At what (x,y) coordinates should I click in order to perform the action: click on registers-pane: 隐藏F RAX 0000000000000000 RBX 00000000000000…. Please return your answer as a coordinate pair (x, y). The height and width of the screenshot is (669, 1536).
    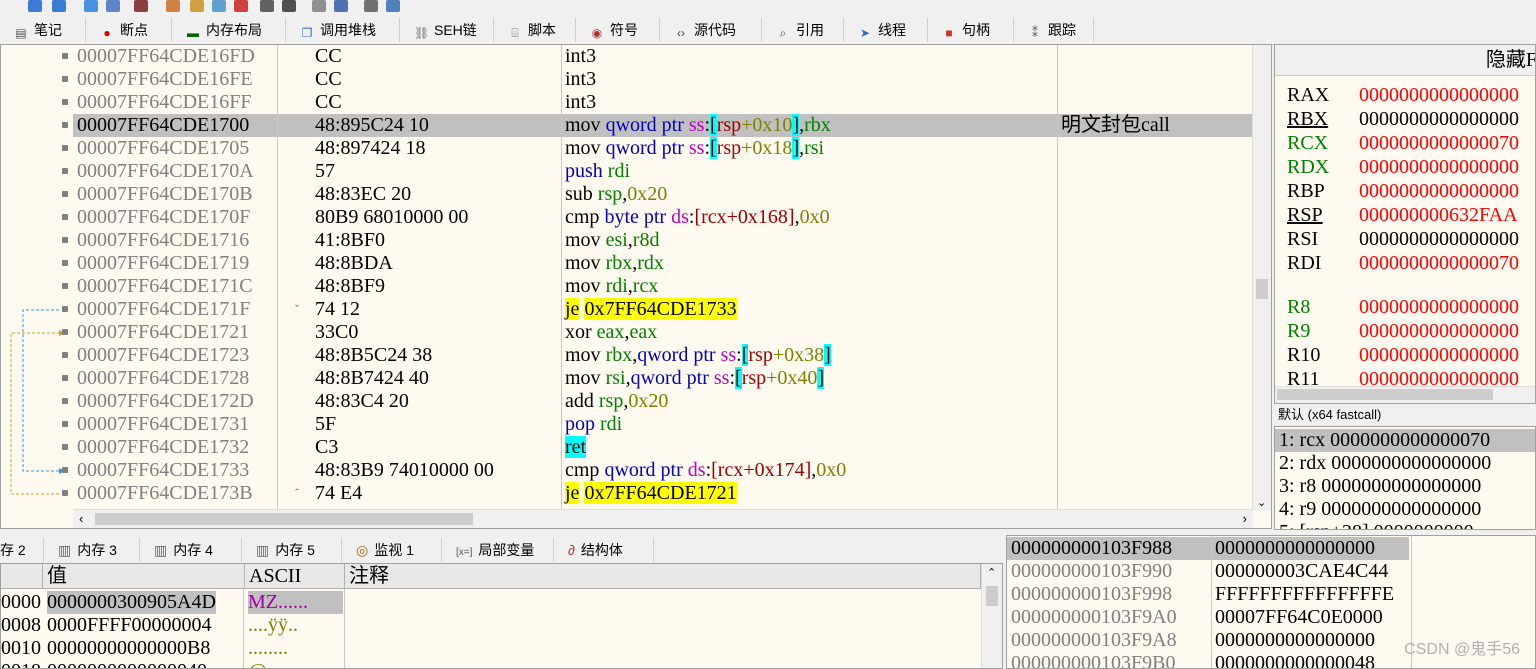
    Looking at the image, I should click on (1405, 224).